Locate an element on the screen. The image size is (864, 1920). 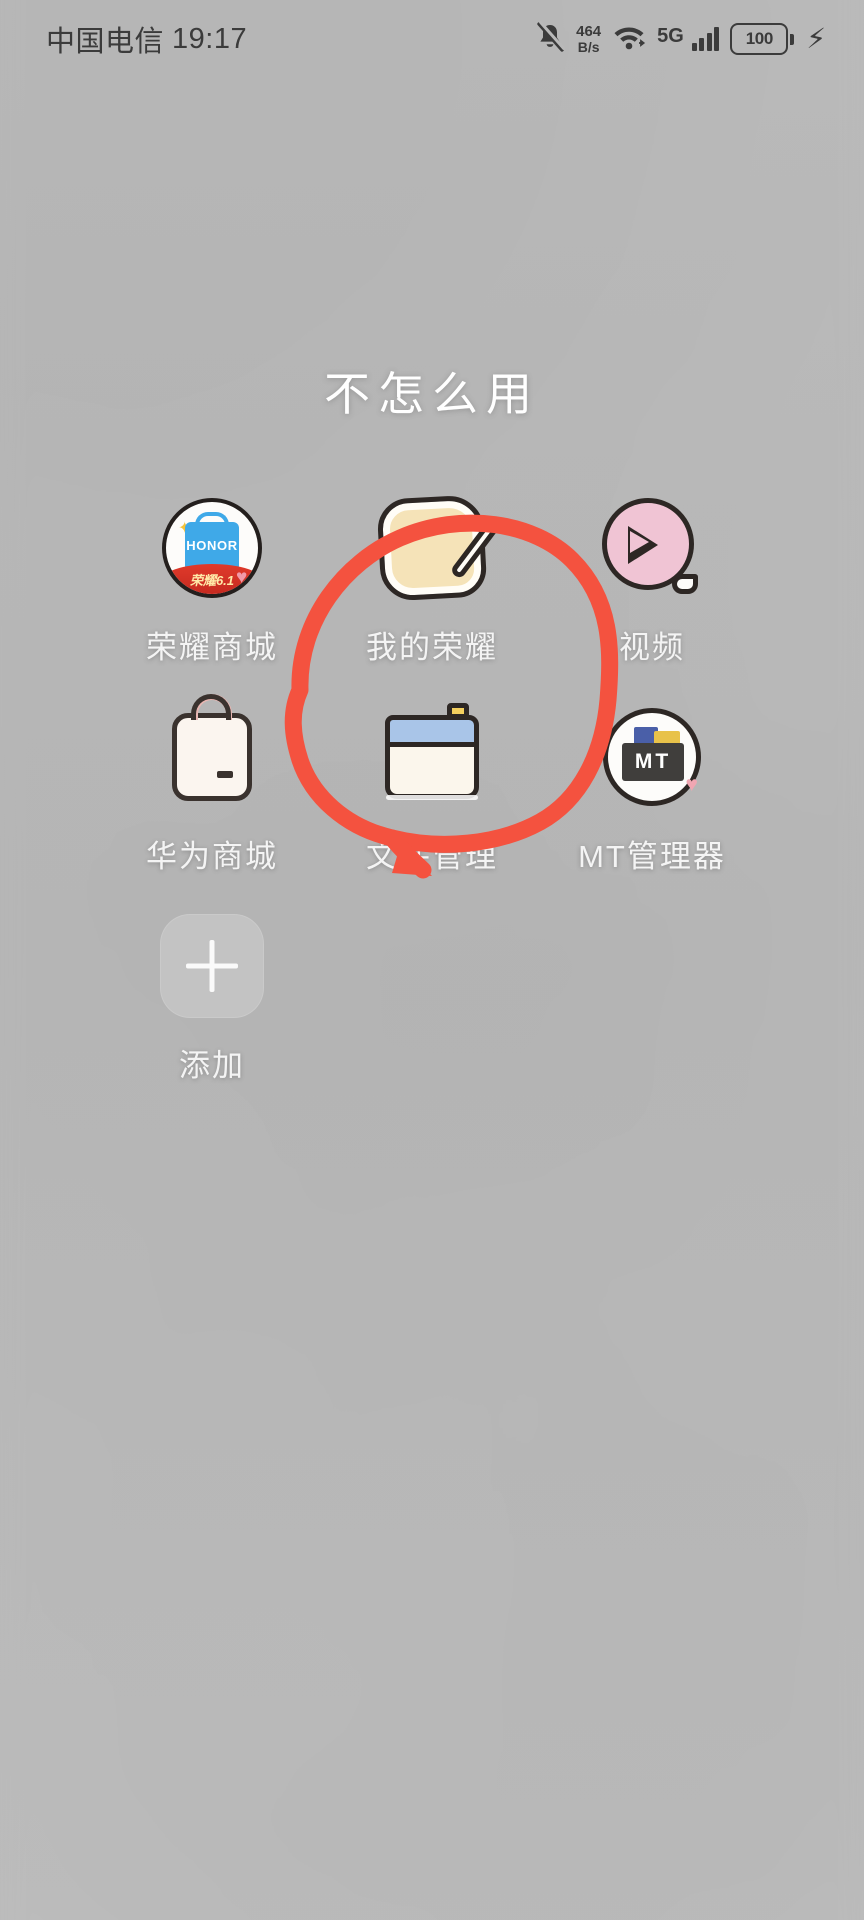
app-label-file-manager: 文件管理 is located at coordinates (432, 856).